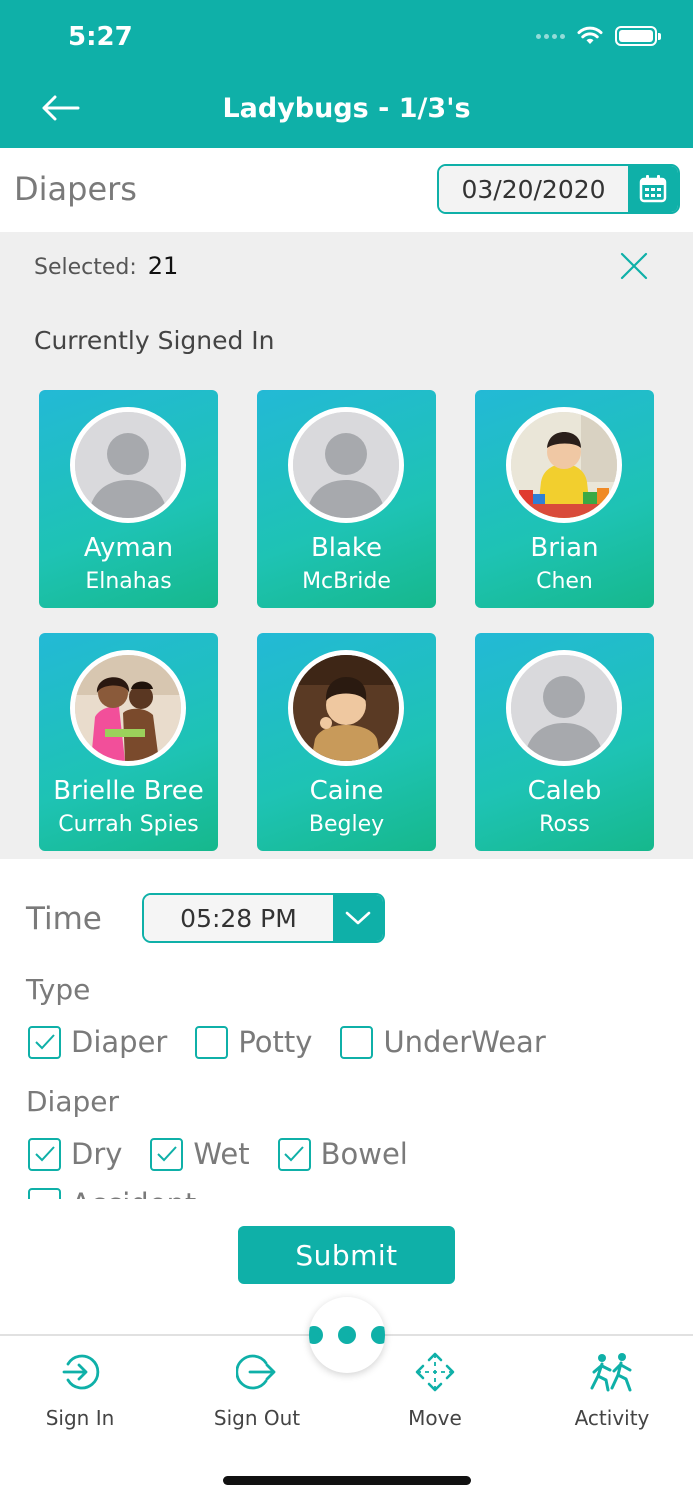 This screenshot has width=693, height=1500. I want to click on calendar-button, so click(653, 189).